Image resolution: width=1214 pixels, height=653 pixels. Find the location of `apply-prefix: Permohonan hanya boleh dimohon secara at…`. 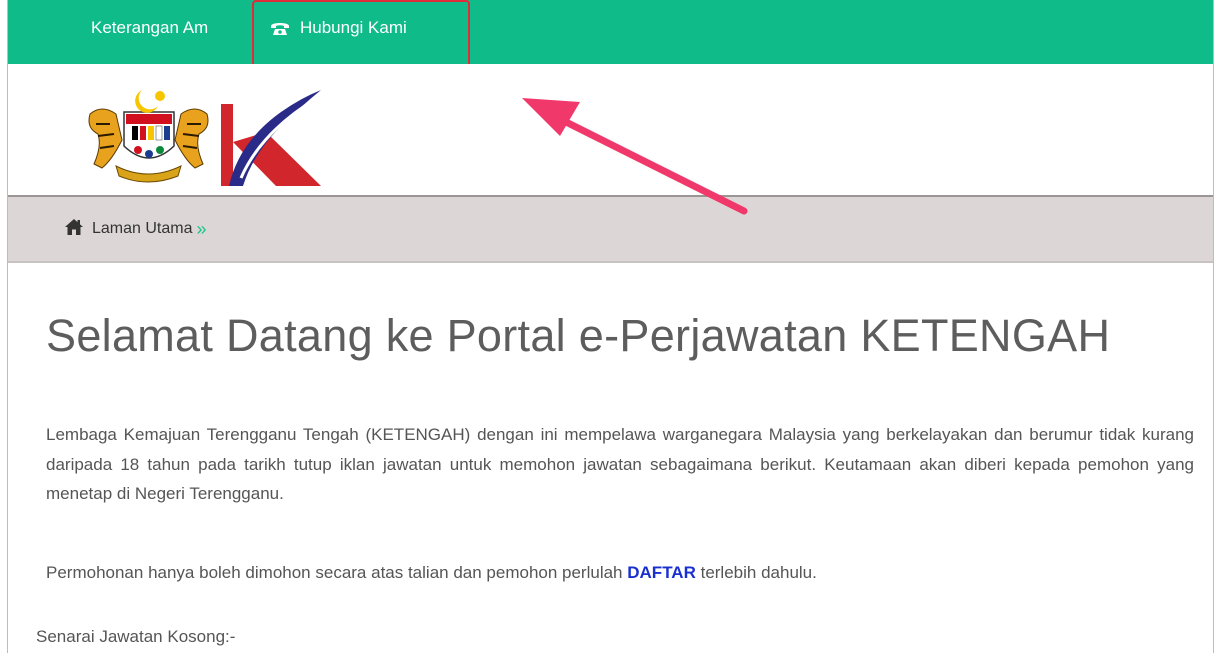

apply-prefix: Permohonan hanya boleh dimohon secara at… is located at coordinates (337, 572).